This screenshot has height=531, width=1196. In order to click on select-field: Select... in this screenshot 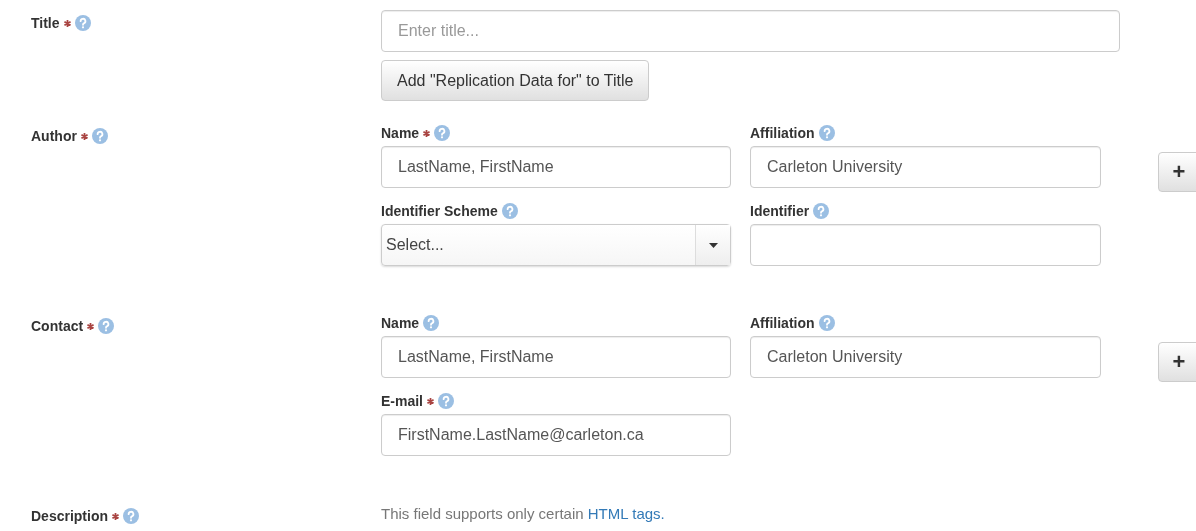, I will do `click(556, 245)`.